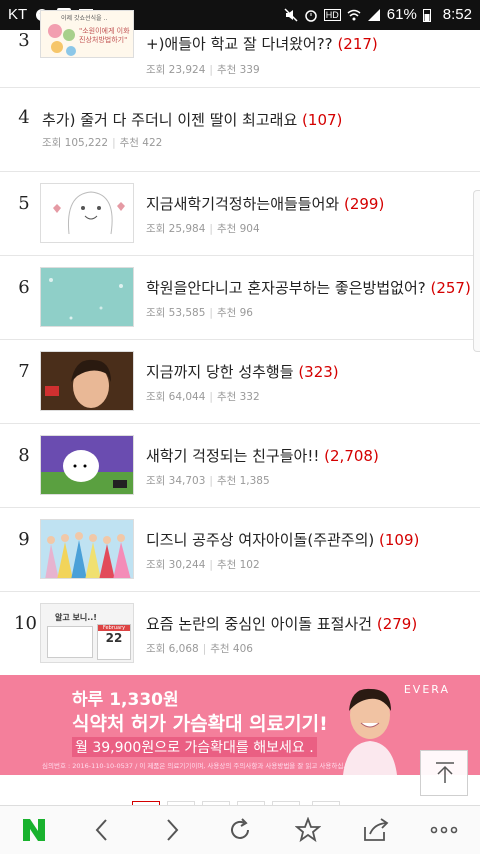 The height and width of the screenshot is (854, 480). Describe the element at coordinates (450, 288) in the screenshot. I see `comment-count: (257)` at that location.